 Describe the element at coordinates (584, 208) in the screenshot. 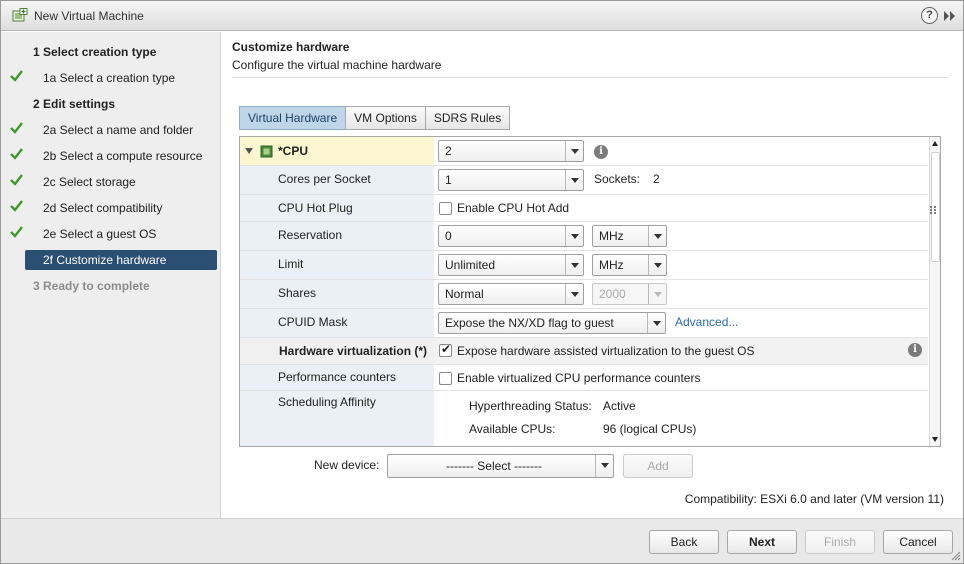

I see `cpu-hot-plug-row: CPU Hot Plug Enable CPU Hot Add` at that location.